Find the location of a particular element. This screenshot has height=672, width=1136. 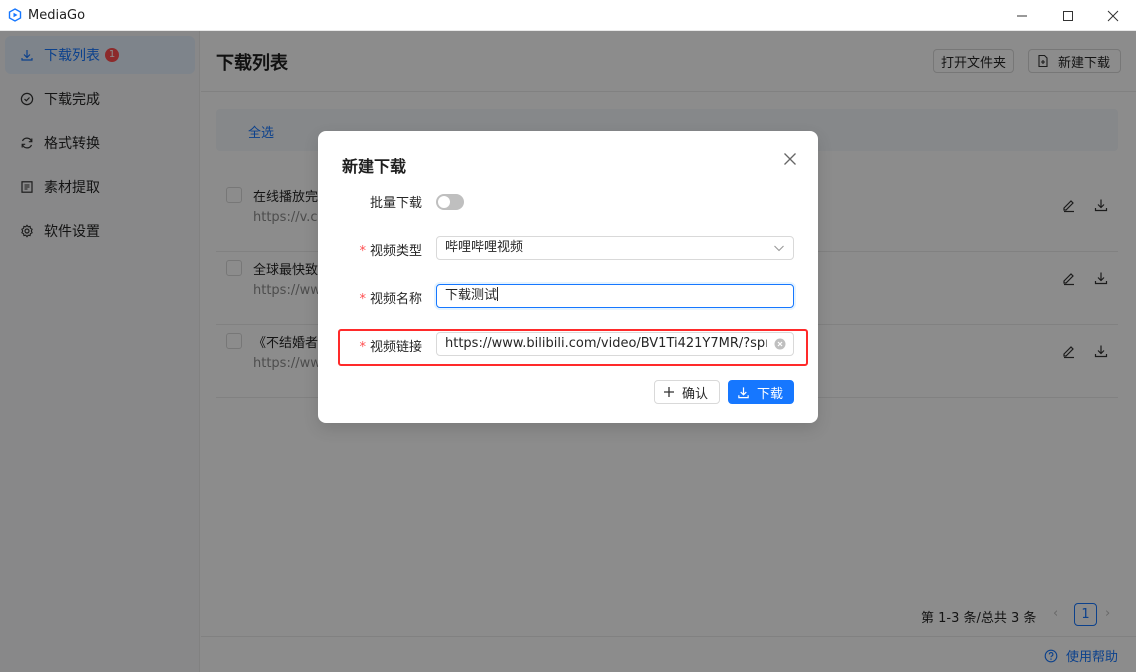

video-name-input: 下载测试 is located at coordinates (615, 296).